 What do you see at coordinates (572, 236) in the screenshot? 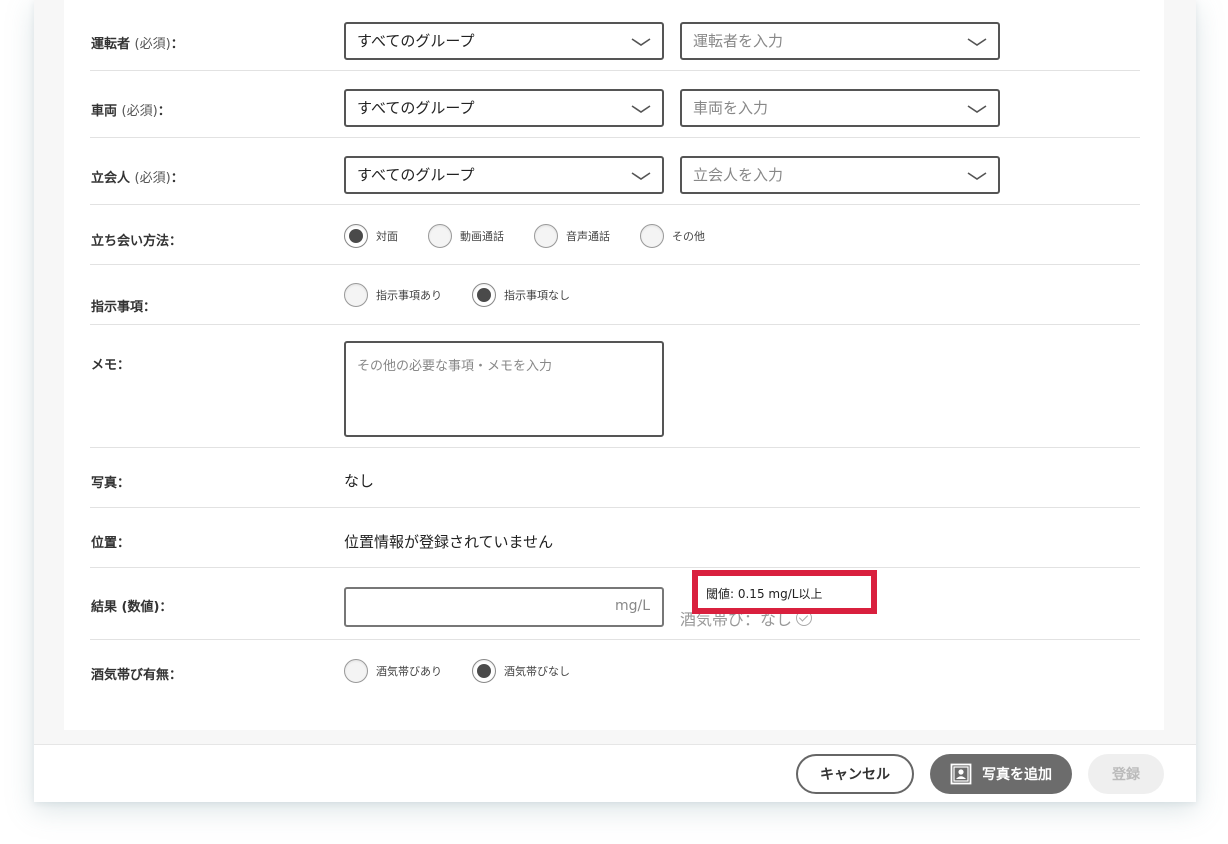
I see `method-option-voice-call: 音声通話` at bounding box center [572, 236].